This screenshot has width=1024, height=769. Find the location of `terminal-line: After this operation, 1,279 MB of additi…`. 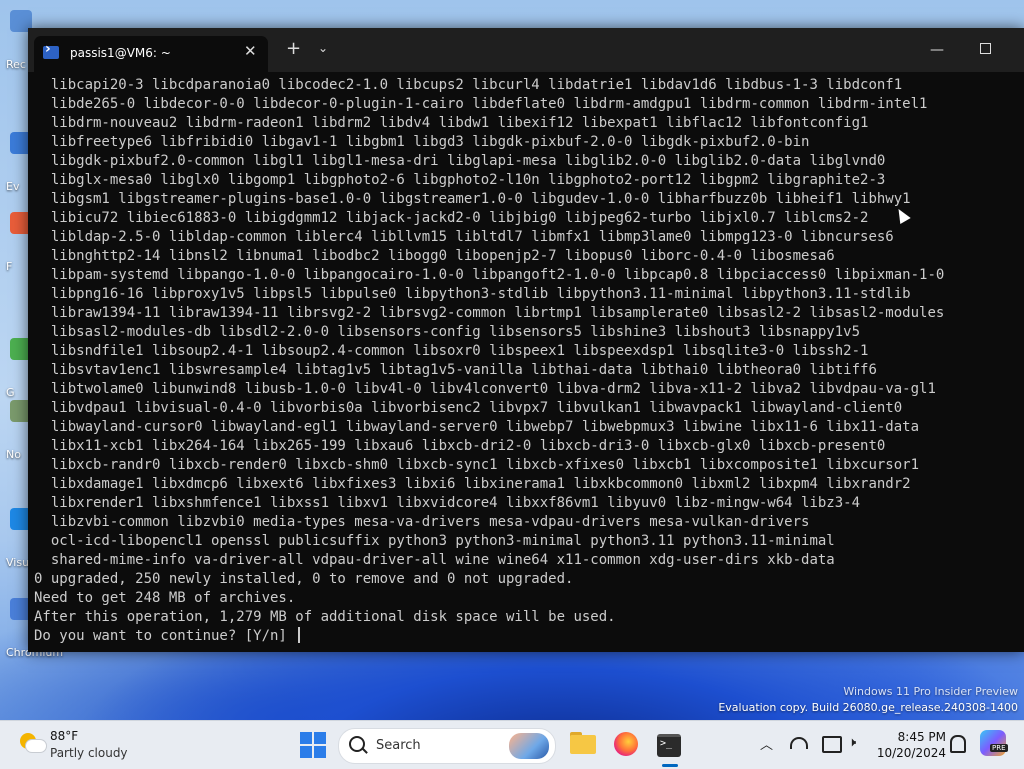

terminal-line: After this operation, 1,279 MB of additi… is located at coordinates (325, 617).